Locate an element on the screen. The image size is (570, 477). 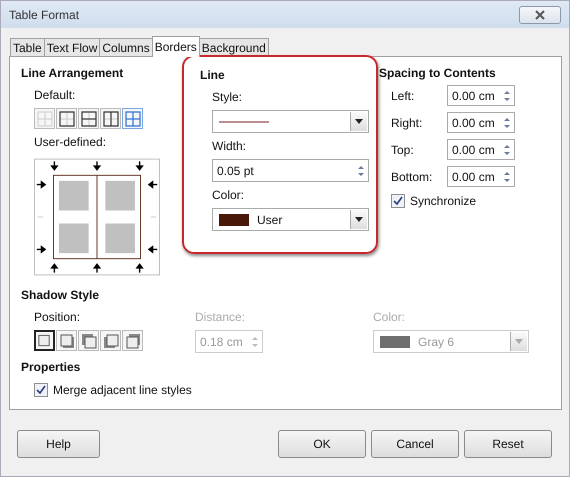
field-label: Bottom: is located at coordinates (412, 177).